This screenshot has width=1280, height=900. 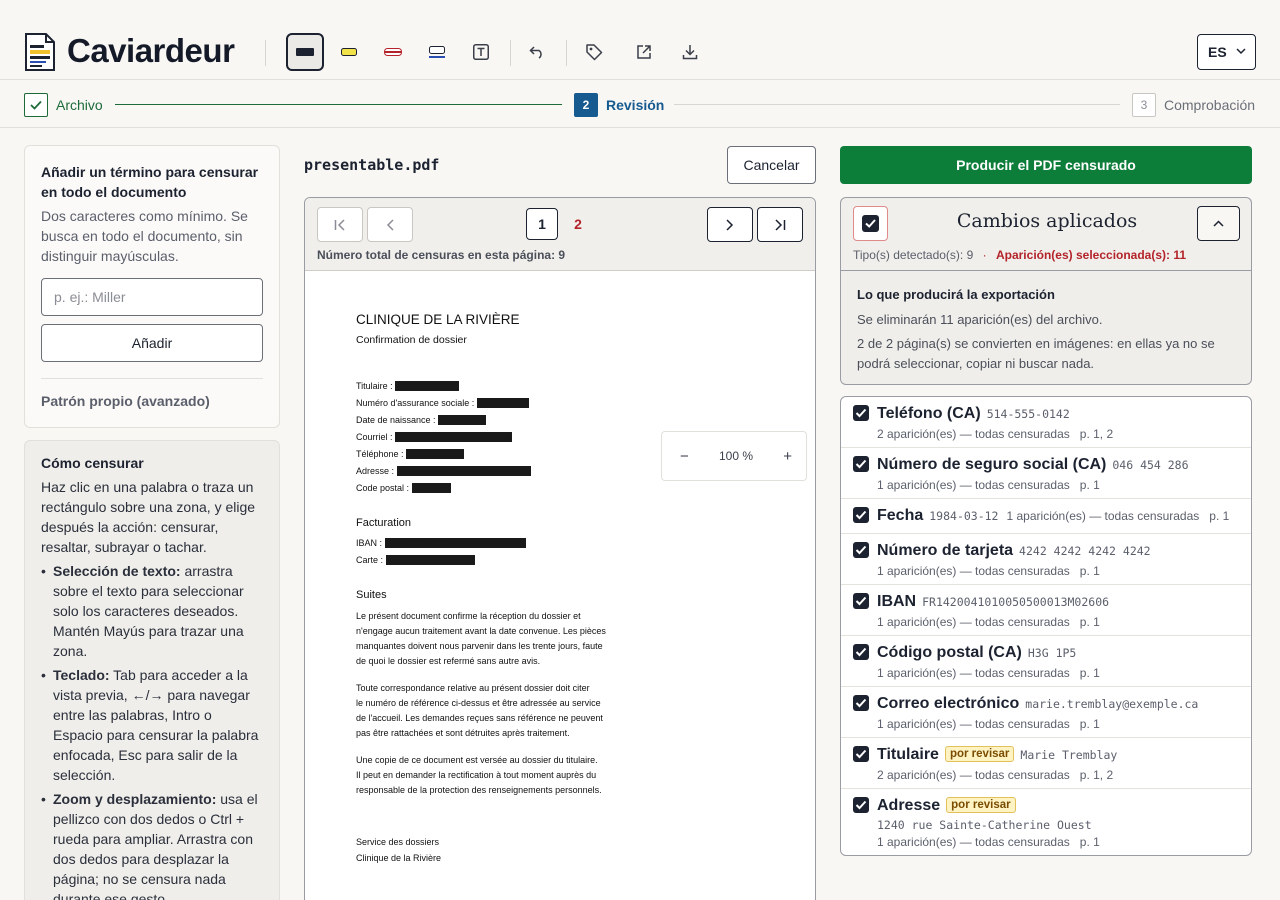 What do you see at coordinates (578, 224) in the screenshot?
I see `page-2-button: 2` at bounding box center [578, 224].